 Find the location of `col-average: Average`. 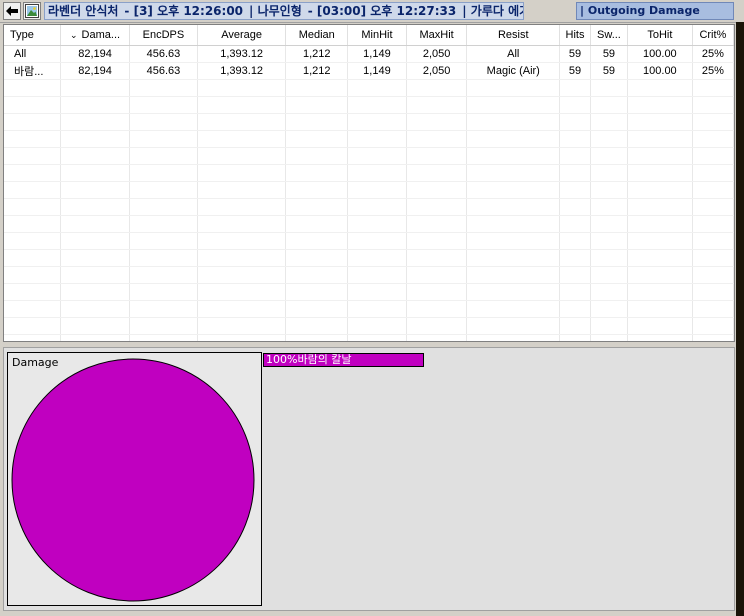

col-average: Average is located at coordinates (242, 35).